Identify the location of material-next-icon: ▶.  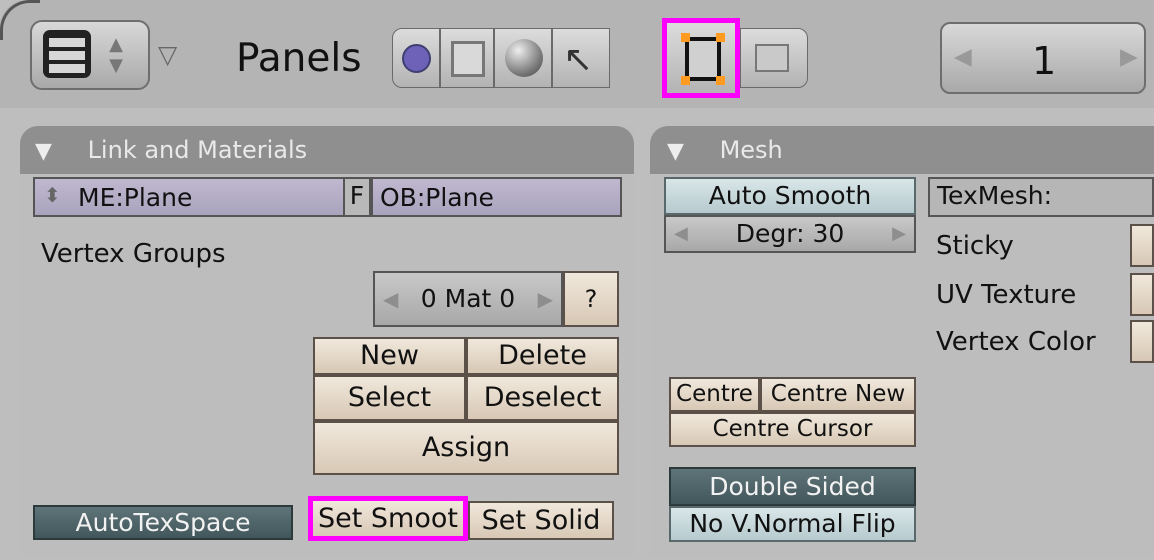
(545, 299).